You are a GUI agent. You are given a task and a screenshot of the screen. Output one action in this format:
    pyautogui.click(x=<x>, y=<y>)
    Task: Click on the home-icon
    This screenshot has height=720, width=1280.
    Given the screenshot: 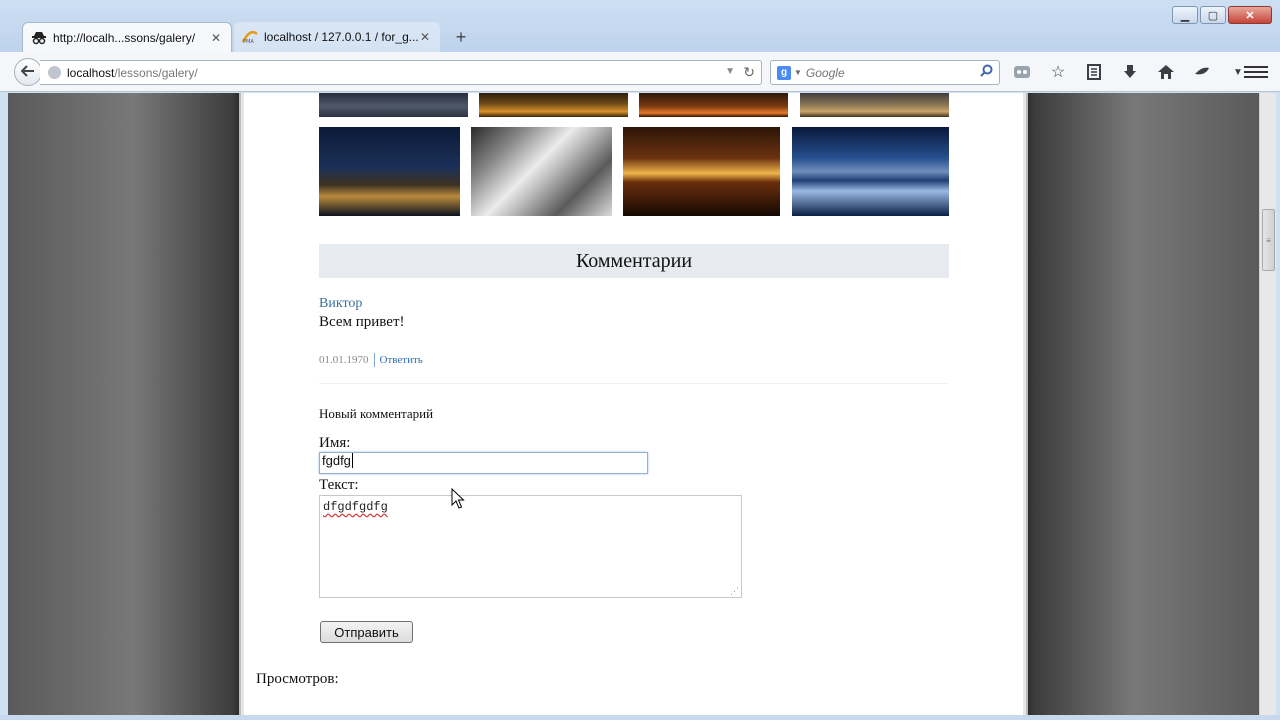 What is the action you would take?
    pyautogui.click(x=1166, y=72)
    